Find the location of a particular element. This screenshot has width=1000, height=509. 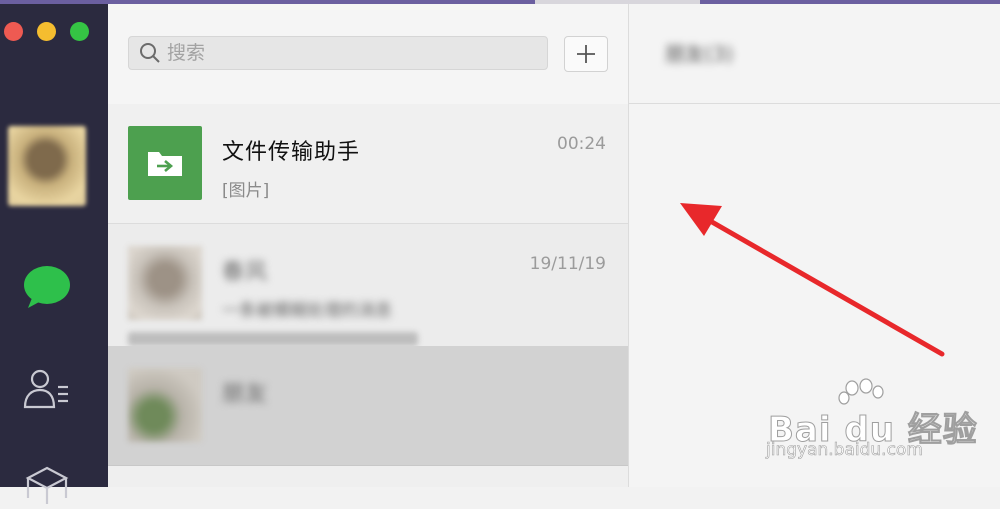

watermark: Bai du 经验 jingyan.baidu.com is located at coordinates (870, 423).